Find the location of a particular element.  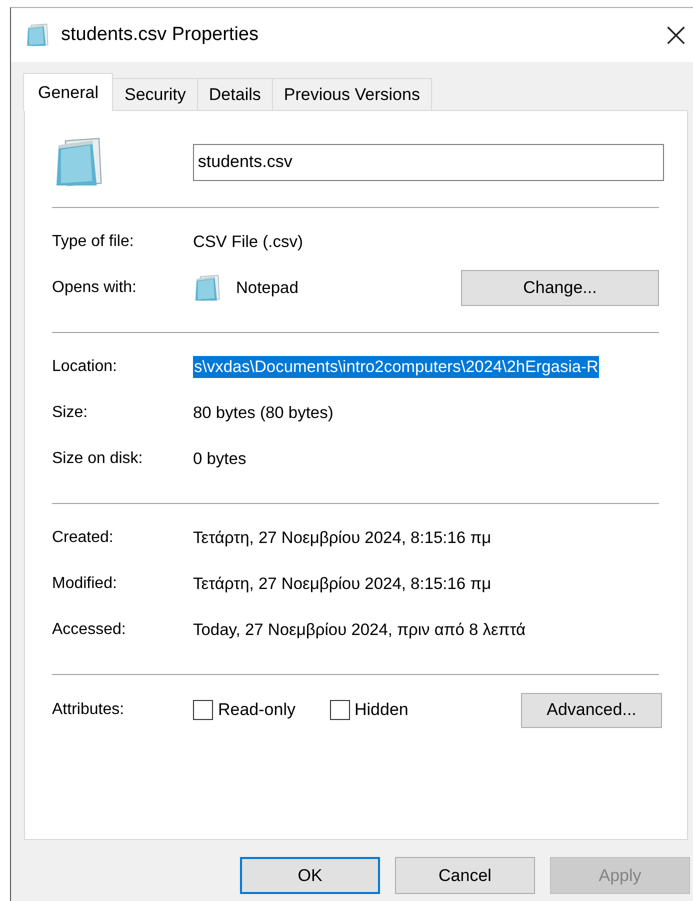

checkbox-label: Read-only is located at coordinates (257, 710).